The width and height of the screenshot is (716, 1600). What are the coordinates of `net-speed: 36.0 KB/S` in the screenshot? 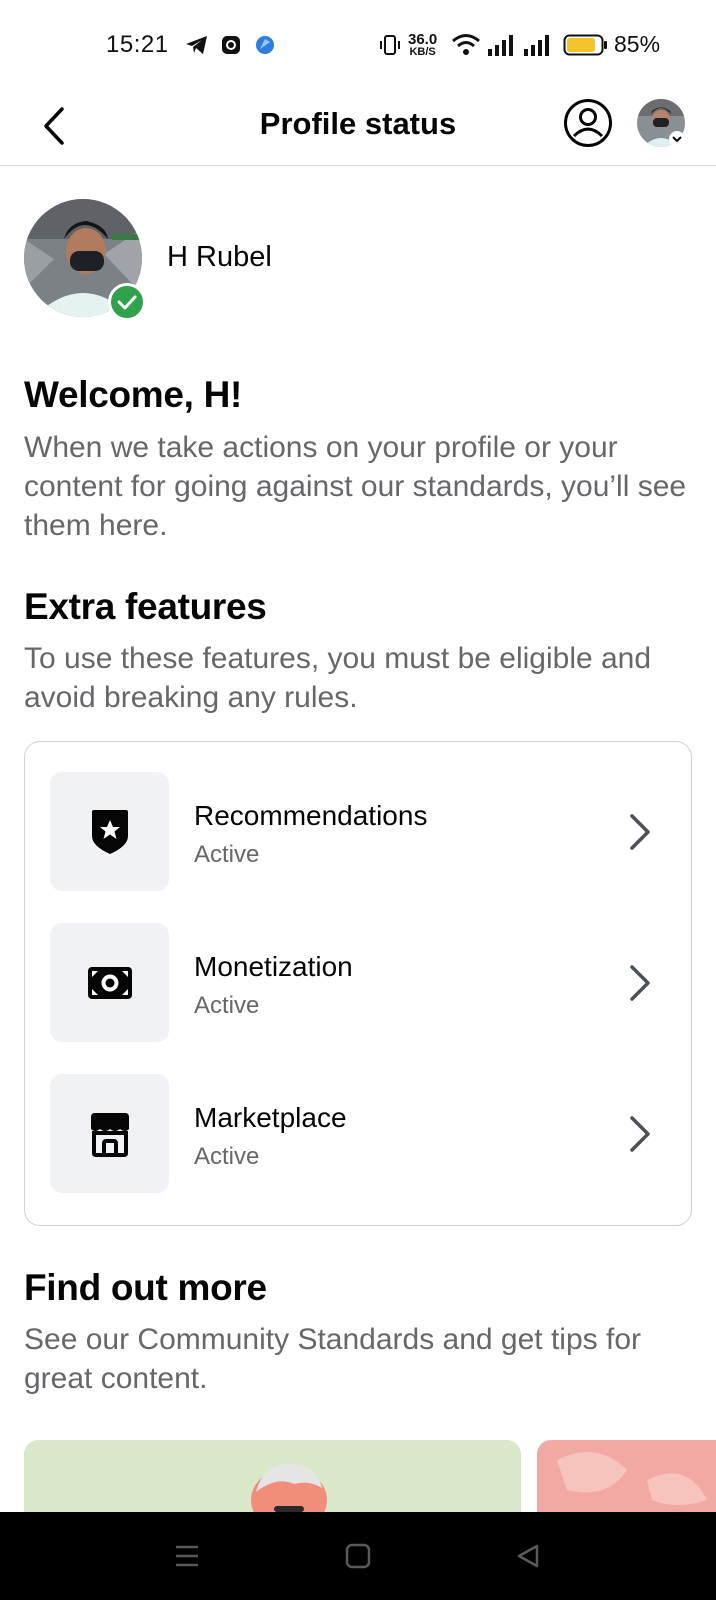 It's located at (422, 45).